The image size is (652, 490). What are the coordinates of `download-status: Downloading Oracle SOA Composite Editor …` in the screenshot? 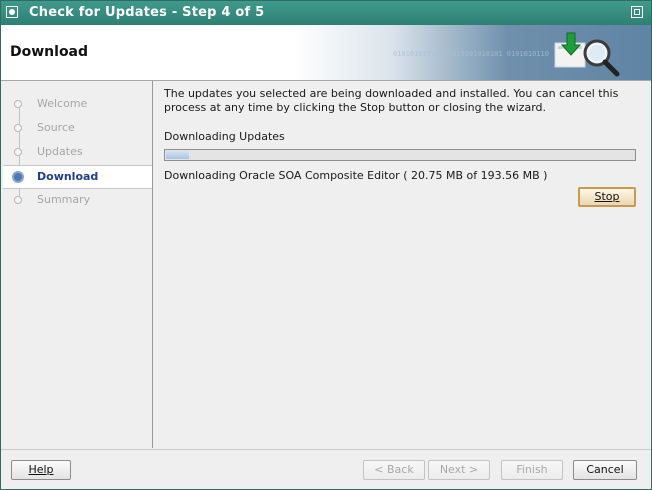 It's located at (356, 175).